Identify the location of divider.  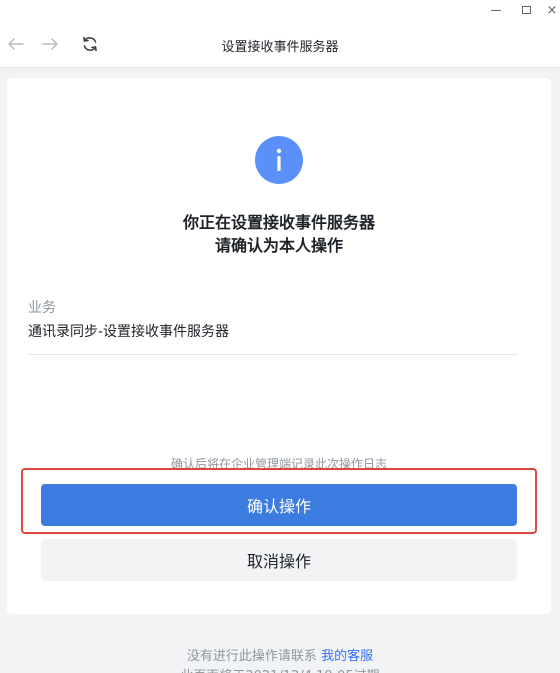
(273, 354).